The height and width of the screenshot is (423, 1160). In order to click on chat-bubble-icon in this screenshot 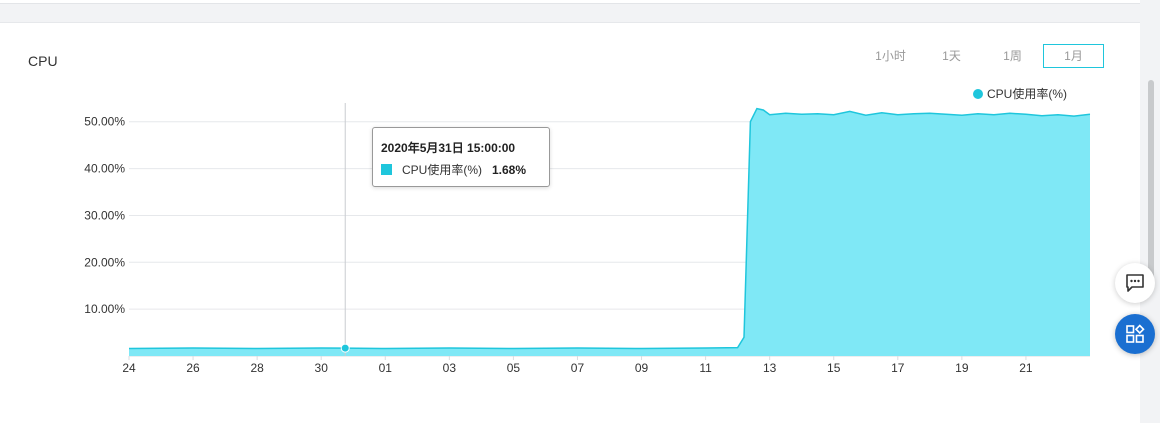, I will do `click(1135, 283)`.